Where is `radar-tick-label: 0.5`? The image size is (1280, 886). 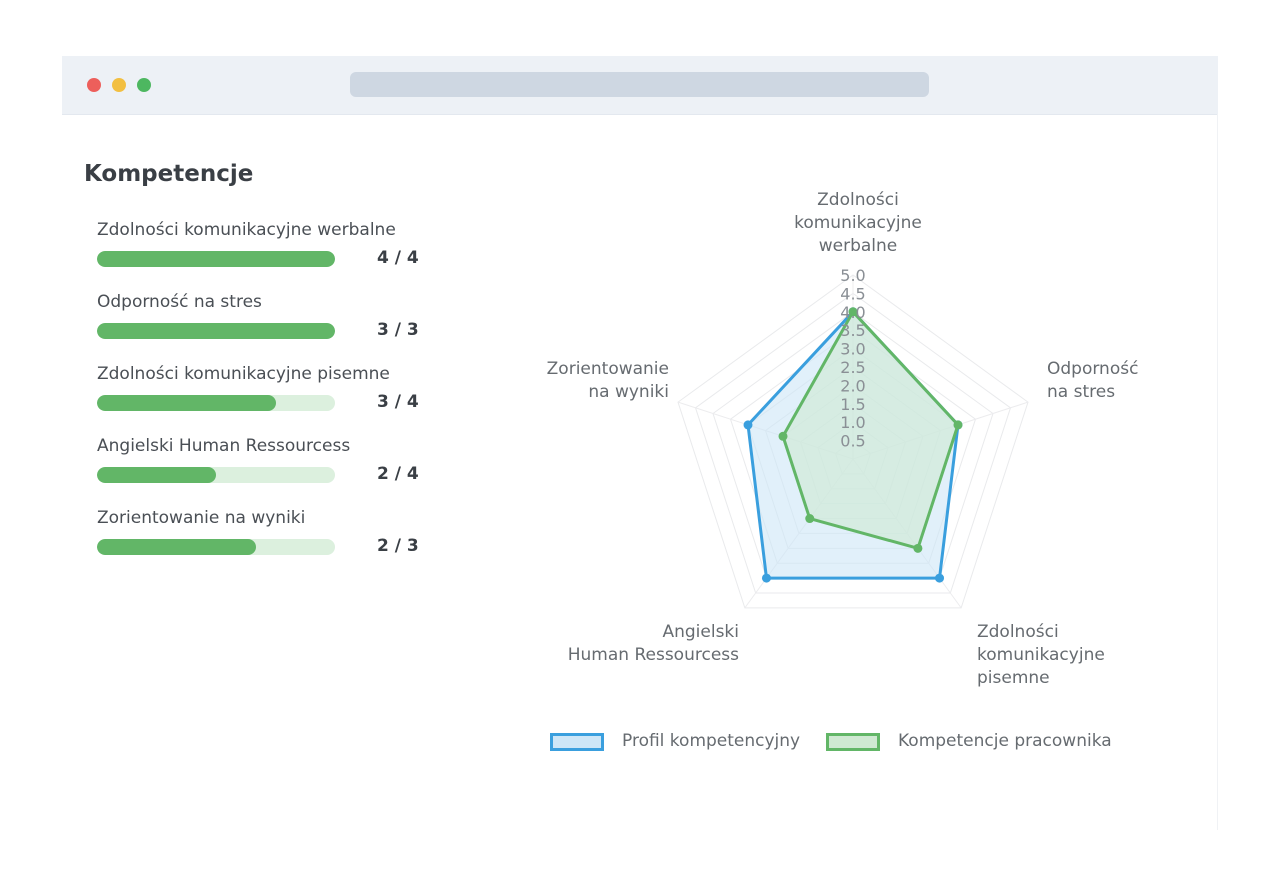 radar-tick-label: 0.5 is located at coordinates (852, 441).